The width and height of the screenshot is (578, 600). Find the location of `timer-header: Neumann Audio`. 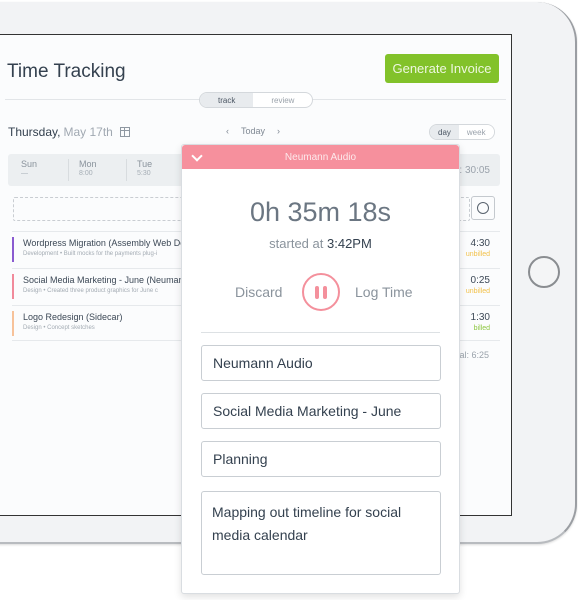

timer-header: Neumann Audio is located at coordinates (320, 157).